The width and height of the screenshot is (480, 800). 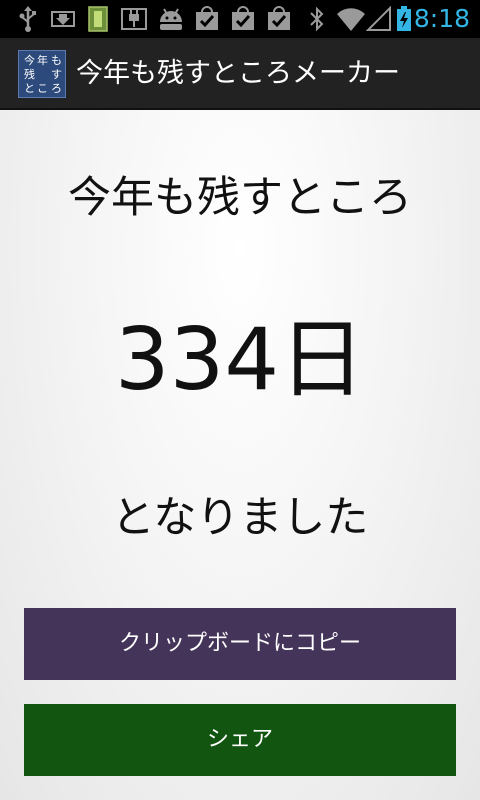 What do you see at coordinates (42, 88) in the screenshot?
I see `app-icon-char: こ` at bounding box center [42, 88].